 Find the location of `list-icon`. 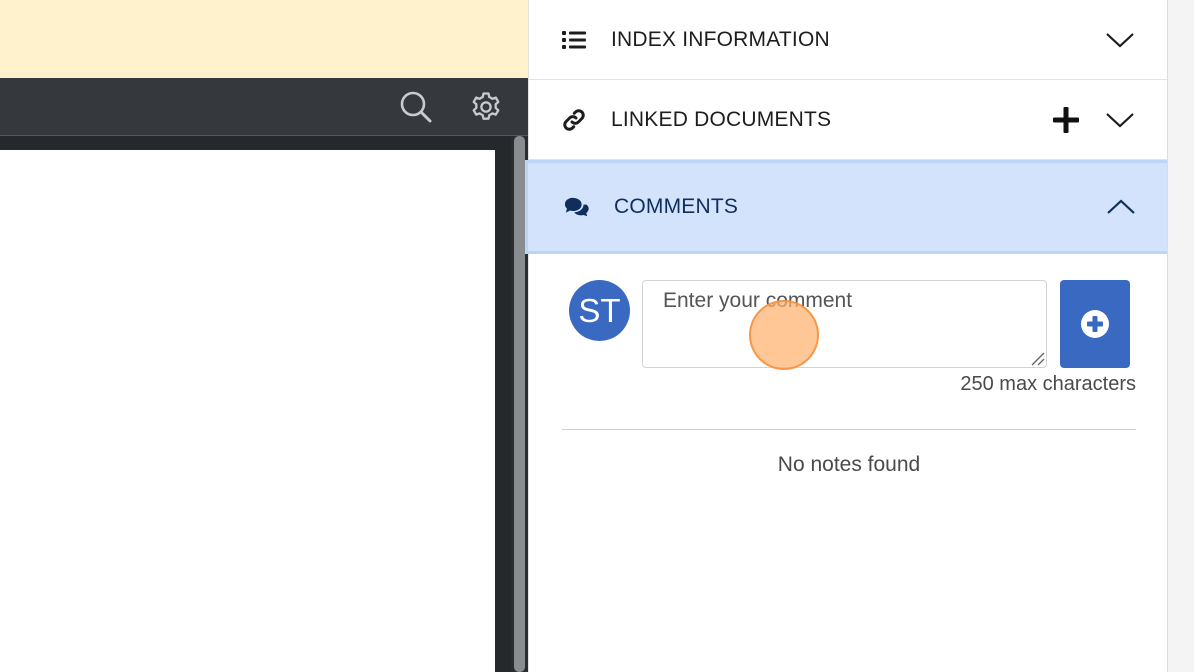

list-icon is located at coordinates (574, 40).